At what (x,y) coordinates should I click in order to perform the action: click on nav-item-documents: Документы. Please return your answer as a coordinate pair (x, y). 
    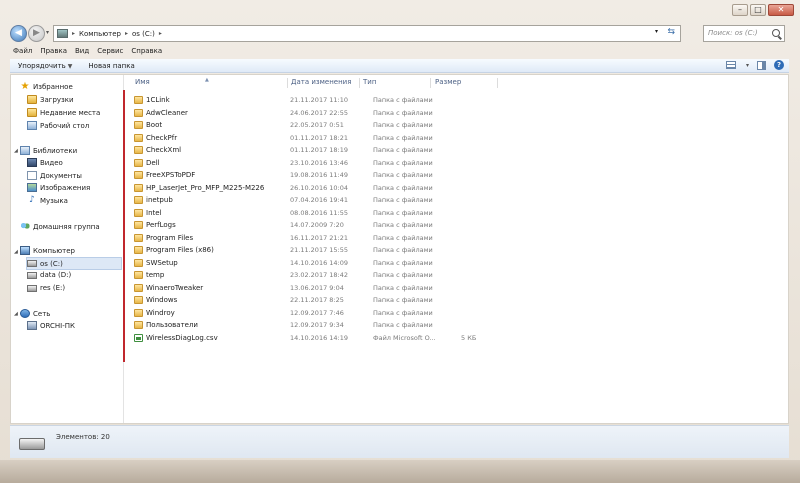
    Looking at the image, I should click on (54, 175).